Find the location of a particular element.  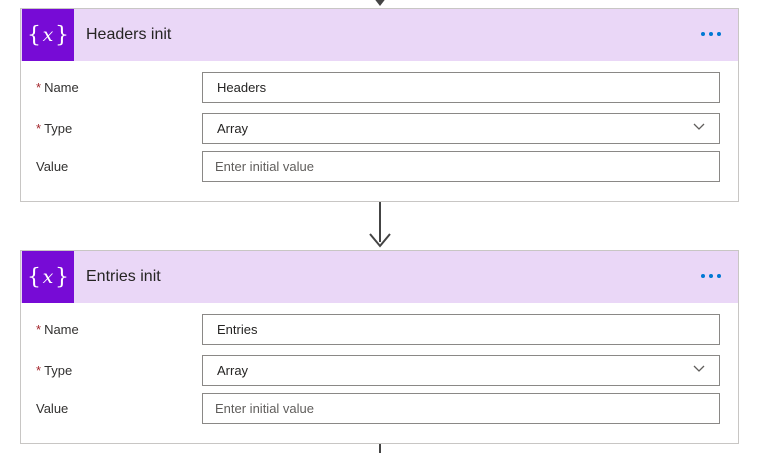

card-header: {x} Entries init is located at coordinates (379, 277).